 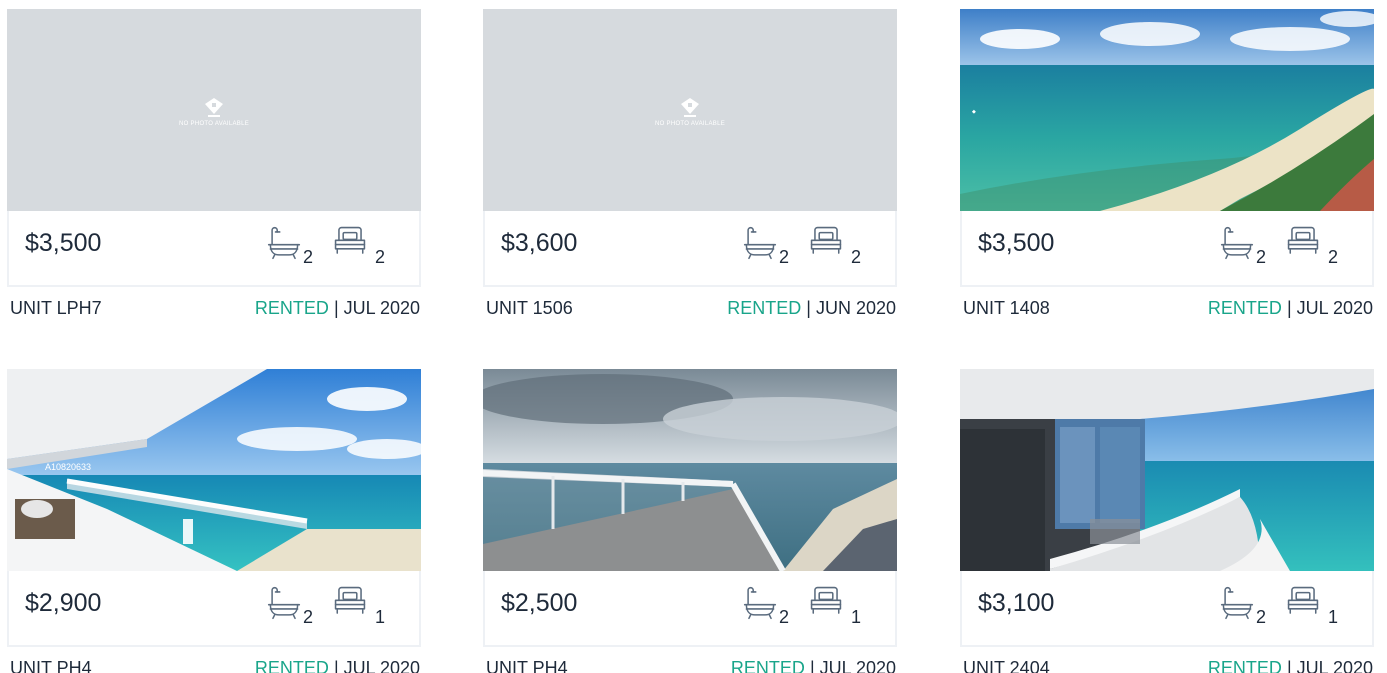 I want to click on listing-meta: UNIT 1506 RENTED | JUN 2020, so click(x=691, y=310).